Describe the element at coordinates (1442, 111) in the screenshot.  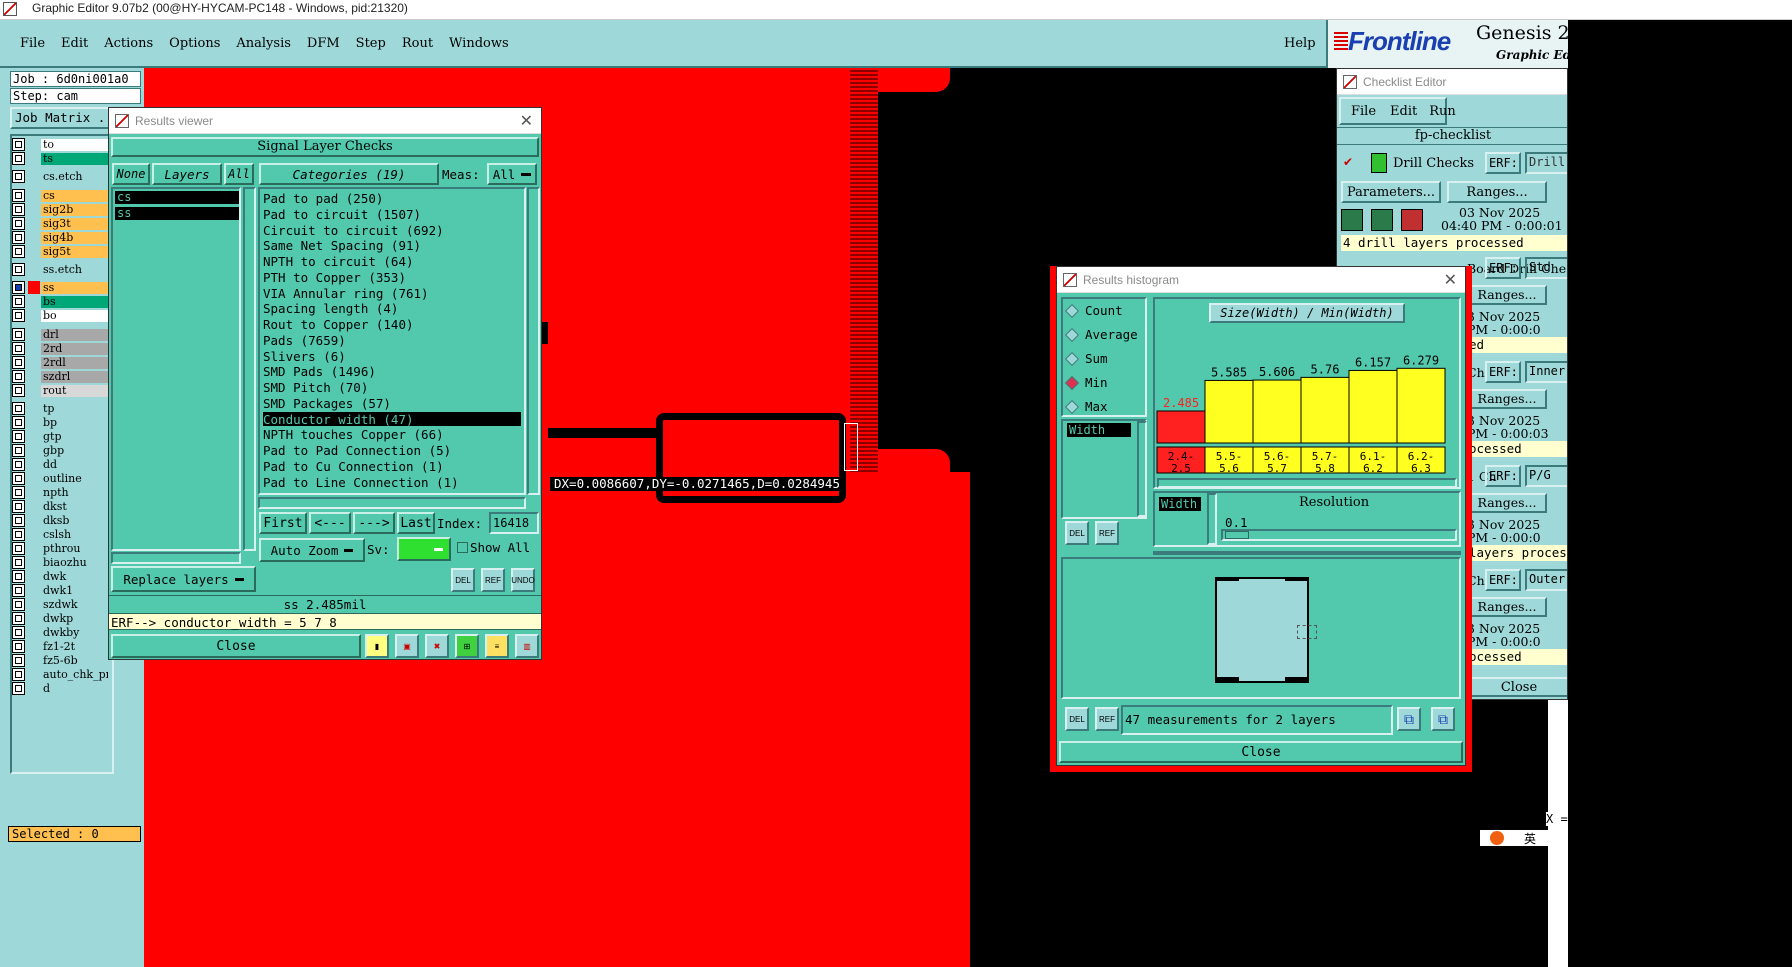
I see `checklist-menu-run: Run` at that location.